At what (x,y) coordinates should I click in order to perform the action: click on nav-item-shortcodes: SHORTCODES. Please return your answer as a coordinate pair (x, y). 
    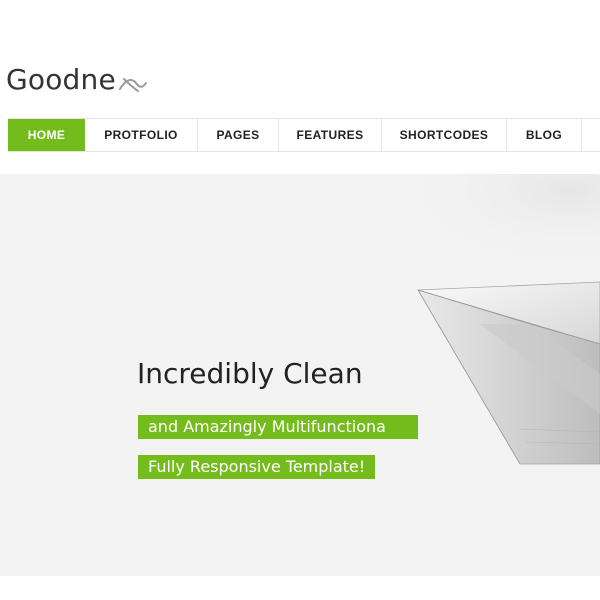
    Looking at the image, I should click on (444, 135).